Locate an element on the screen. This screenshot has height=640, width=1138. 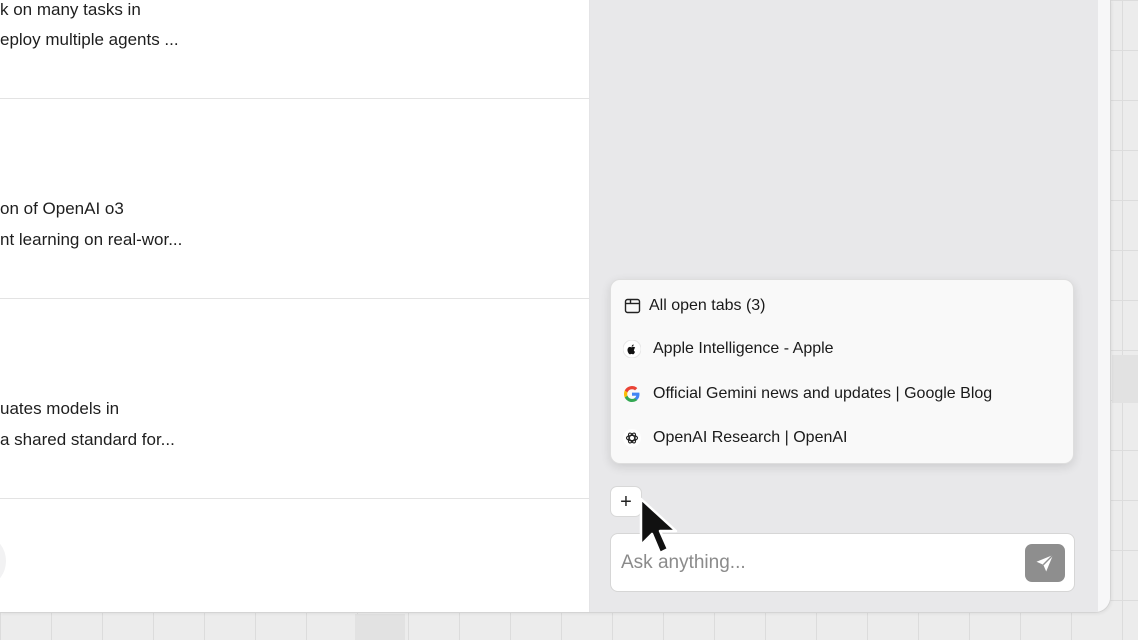
openai-icon is located at coordinates (632, 438).